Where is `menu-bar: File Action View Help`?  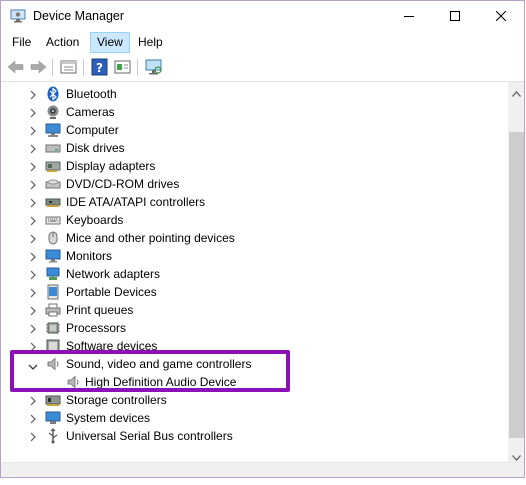
menu-bar: File Action View Help is located at coordinates (262, 42).